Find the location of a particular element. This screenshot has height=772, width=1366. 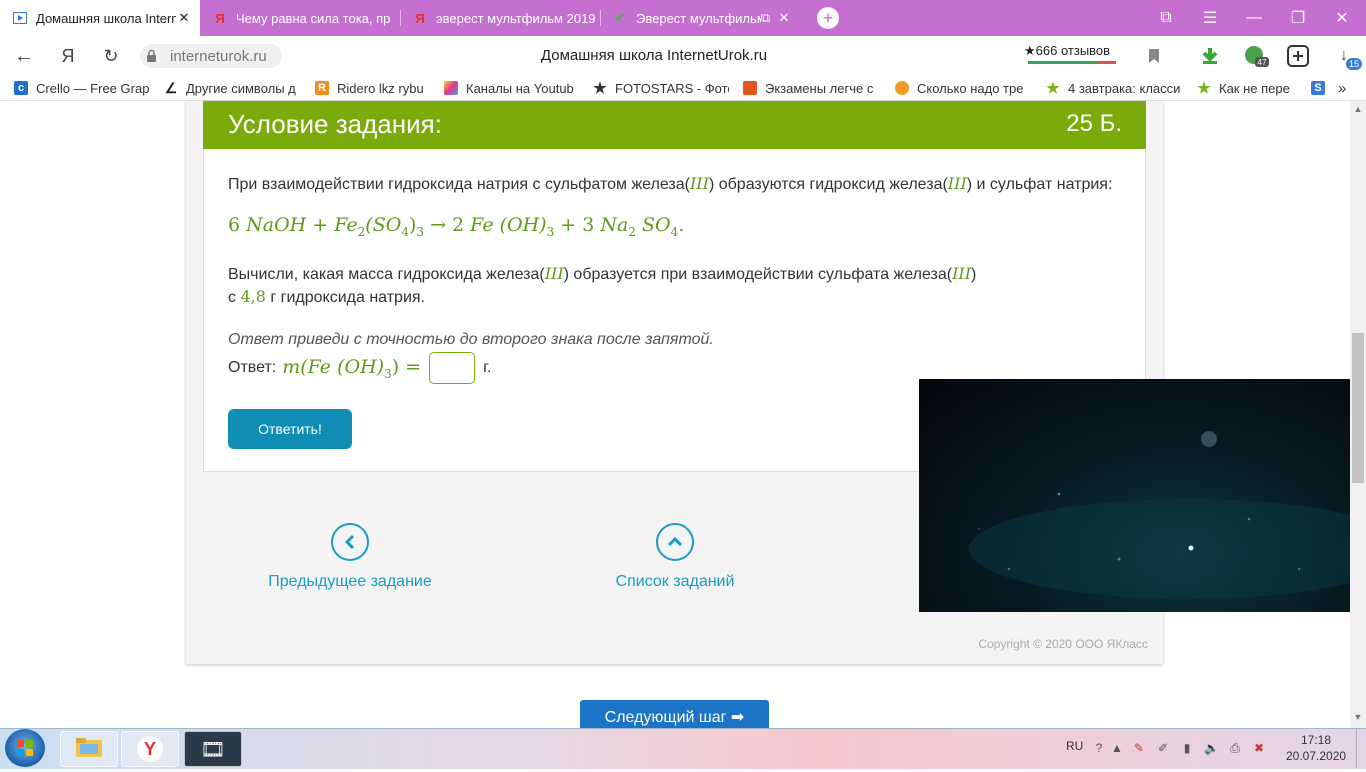

battery-icon: ✖ is located at coordinates (1259, 748).